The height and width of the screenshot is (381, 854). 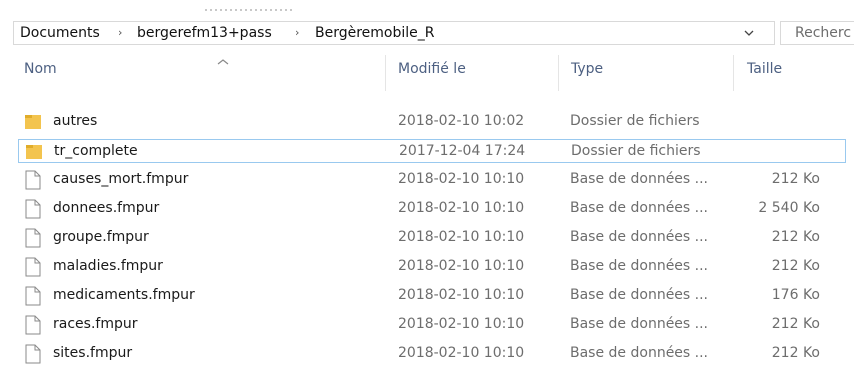 I want to click on column-header-modified: Modifié le, so click(x=432, y=69).